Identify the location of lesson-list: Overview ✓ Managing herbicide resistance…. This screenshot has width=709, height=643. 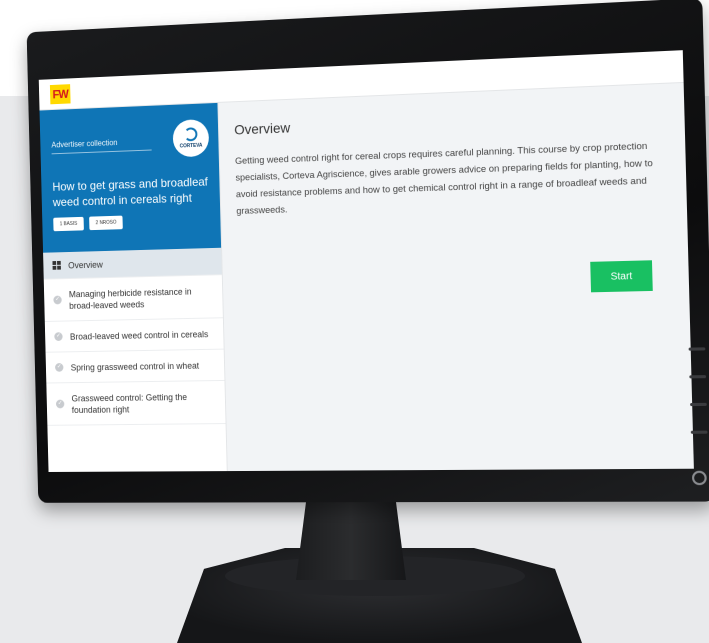
(134, 336).